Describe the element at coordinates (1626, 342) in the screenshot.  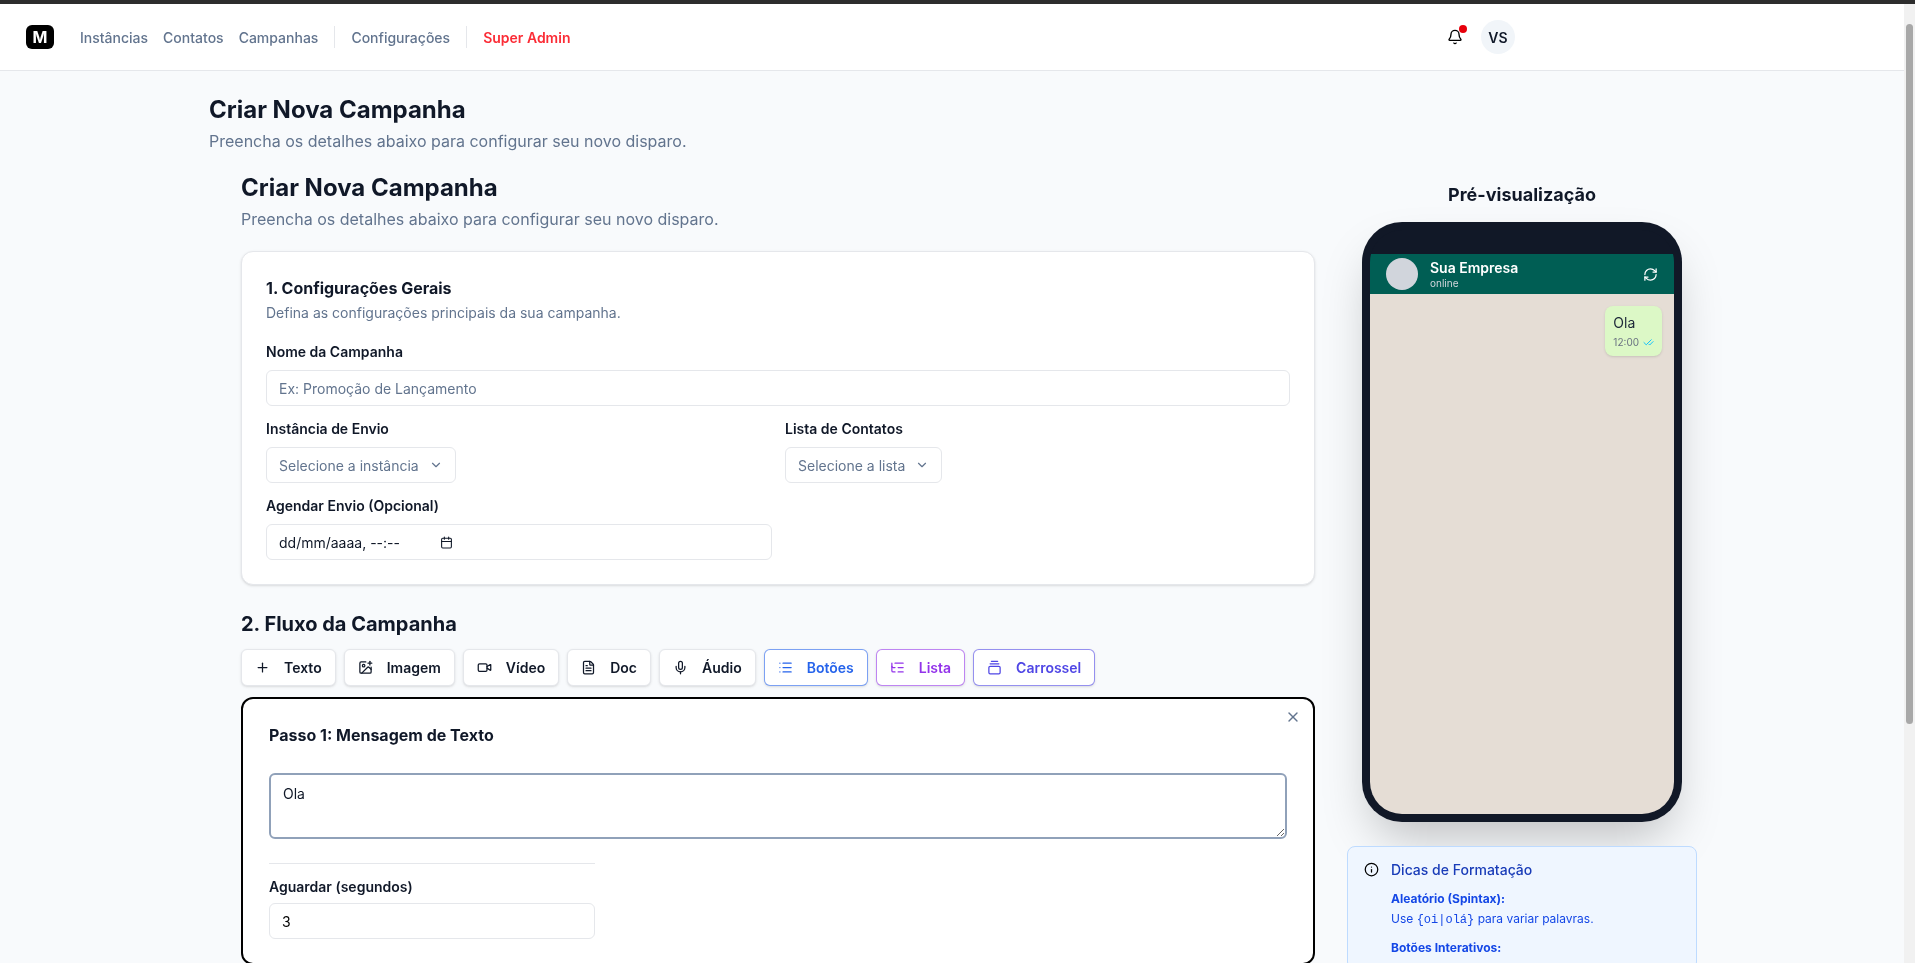
I see `message-time: 12:00` at that location.